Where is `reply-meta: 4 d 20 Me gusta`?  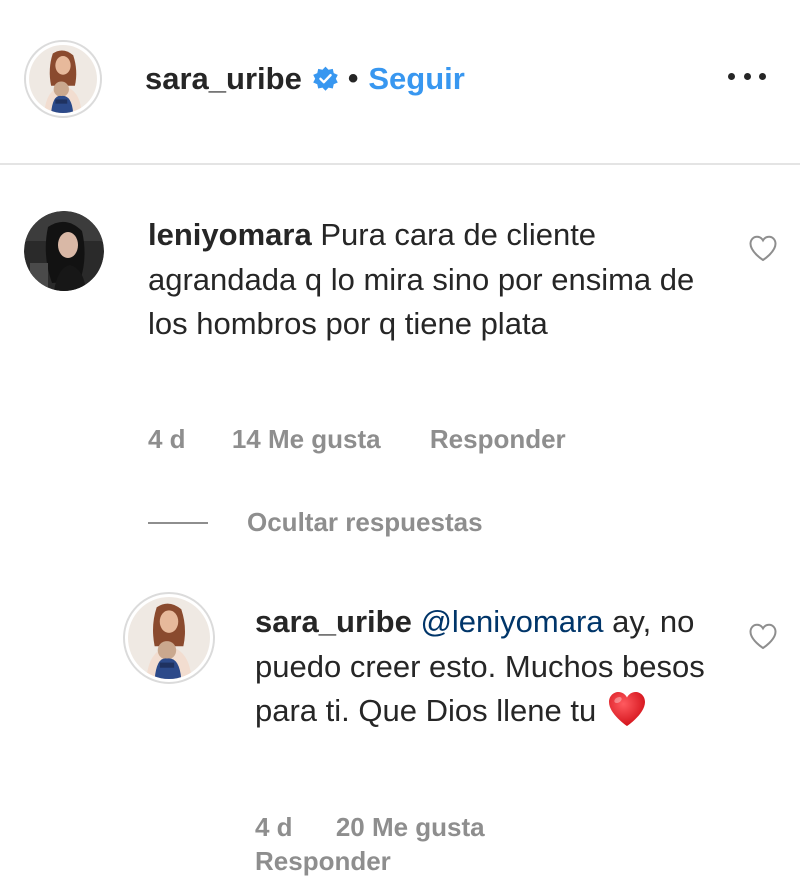 reply-meta: 4 d 20 Me gusta is located at coordinates (370, 827).